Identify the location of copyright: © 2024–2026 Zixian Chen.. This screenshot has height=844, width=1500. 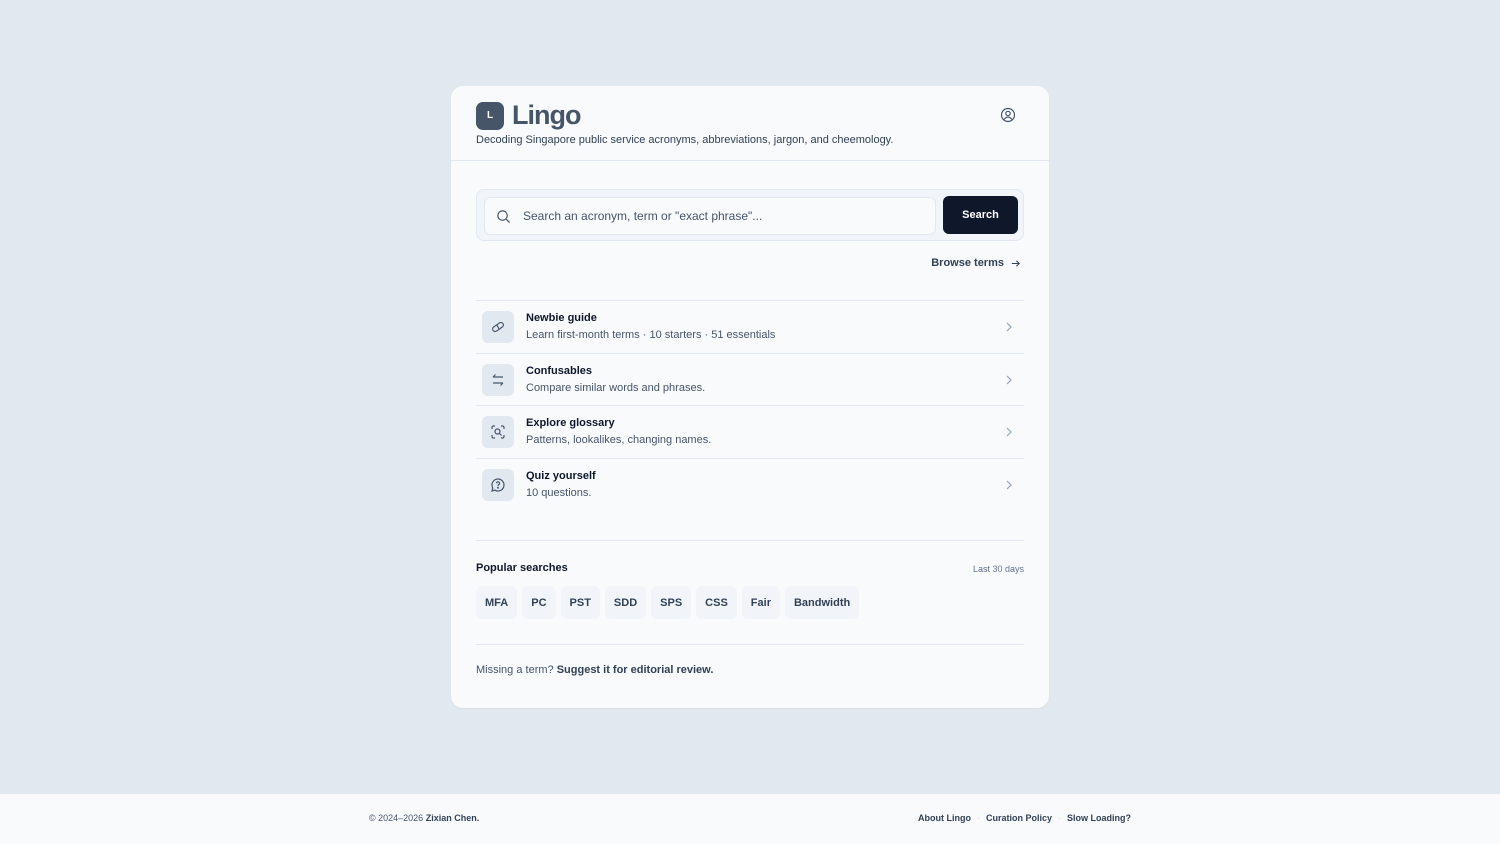
(424, 818).